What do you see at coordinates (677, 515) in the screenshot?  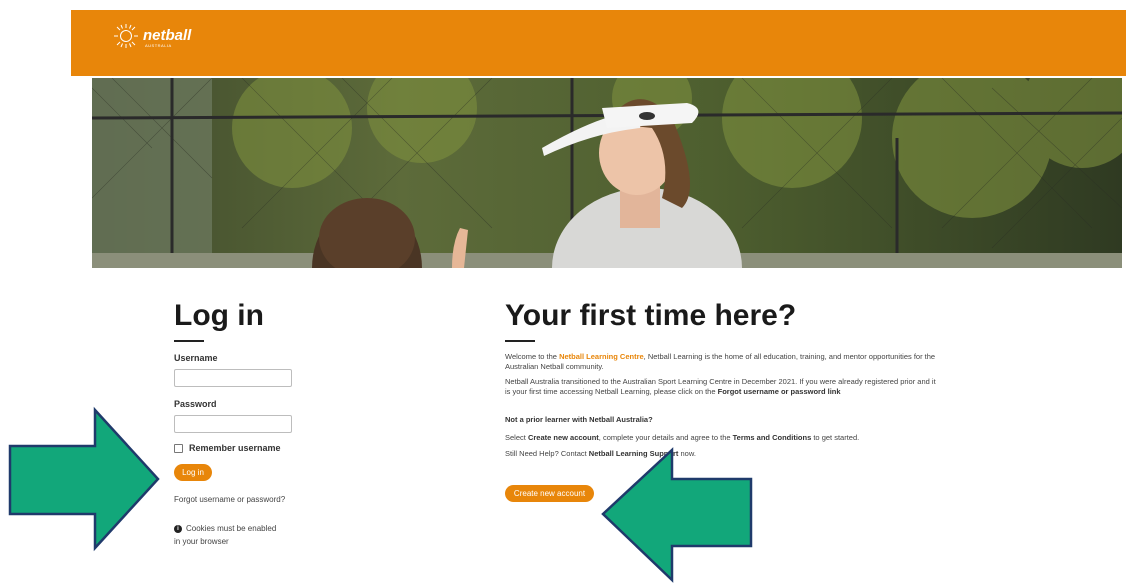 I see `arrow-left-icon` at bounding box center [677, 515].